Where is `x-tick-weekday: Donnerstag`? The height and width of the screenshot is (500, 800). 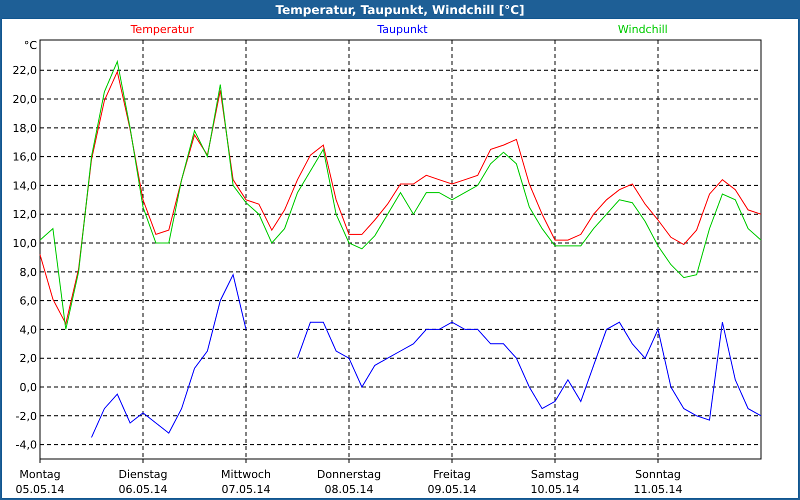 x-tick-weekday: Donnerstag is located at coordinates (349, 474).